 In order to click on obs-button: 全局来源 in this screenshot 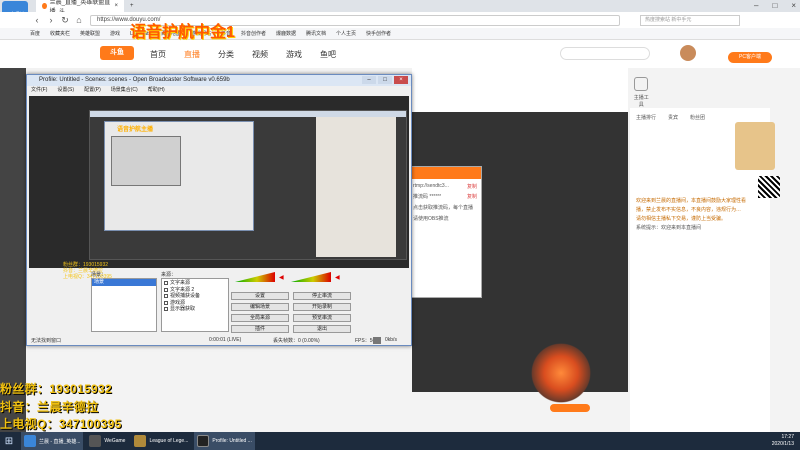, I will do `click(260, 318)`.